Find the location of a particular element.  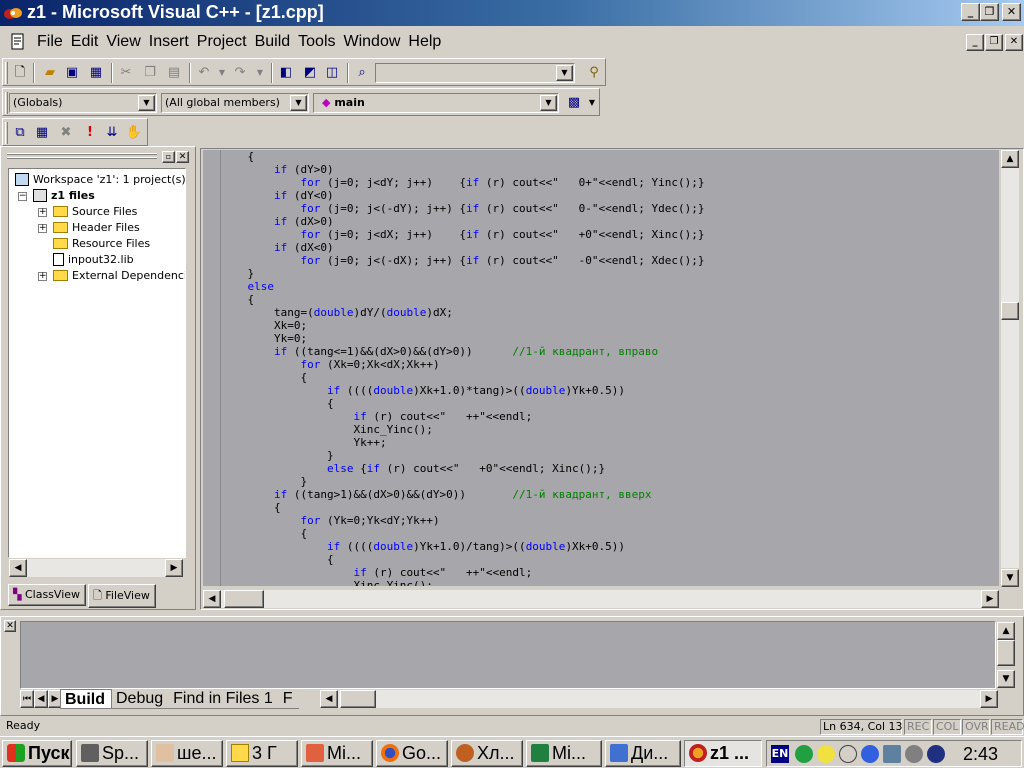

window-list-icon: ◫ is located at coordinates (332, 73).